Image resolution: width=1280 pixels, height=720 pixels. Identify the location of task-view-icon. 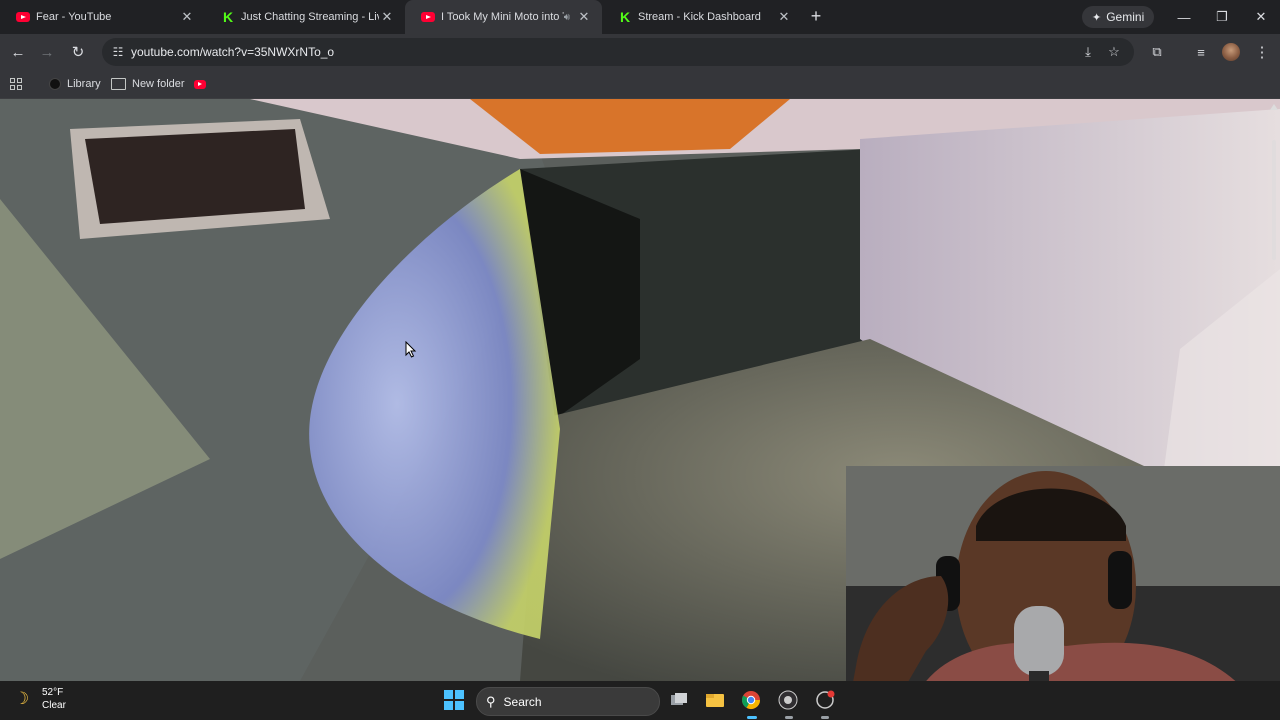
(679, 700).